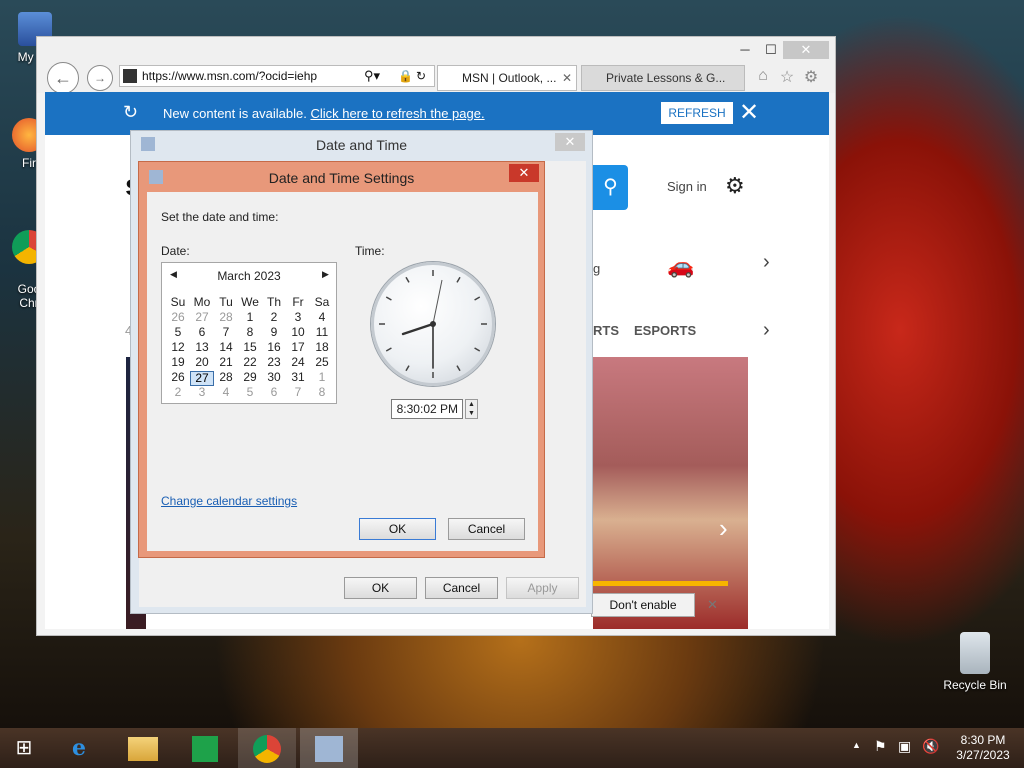  I want to click on news-photo, so click(670, 493).